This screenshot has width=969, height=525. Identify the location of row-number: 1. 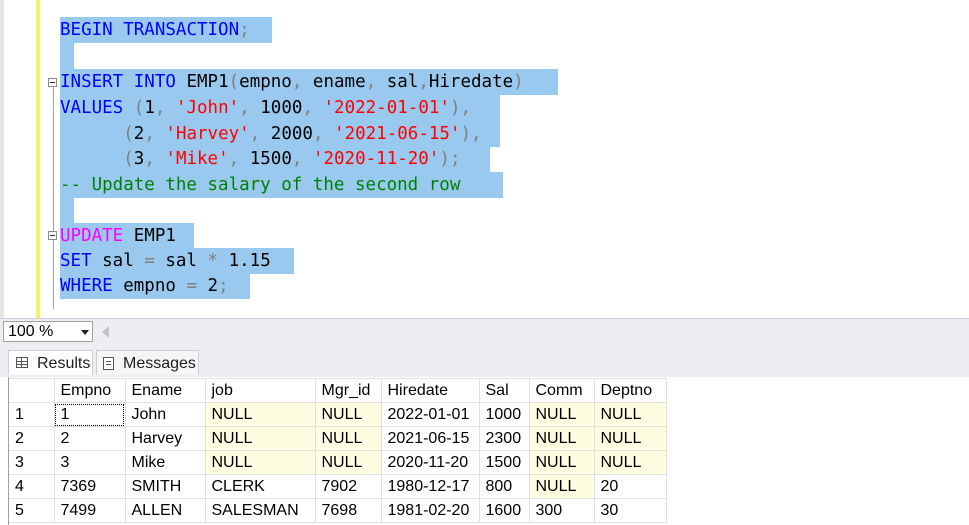
(32, 414).